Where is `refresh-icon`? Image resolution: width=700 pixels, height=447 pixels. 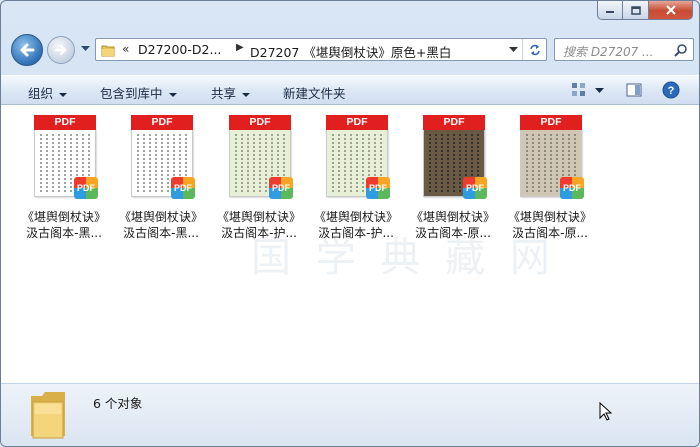
refresh-icon is located at coordinates (534, 49).